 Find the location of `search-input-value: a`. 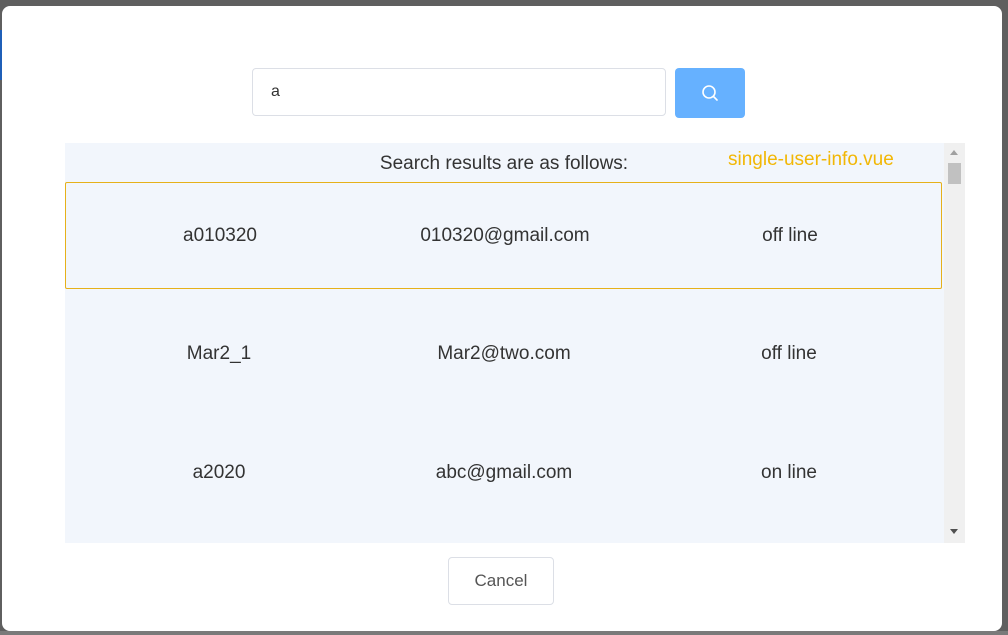

search-input-value: a is located at coordinates (275, 91).